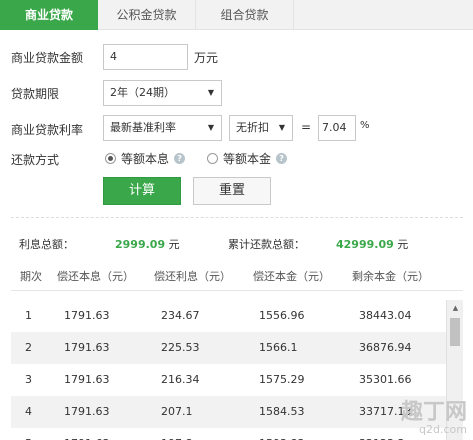  What do you see at coordinates (278, 347) in the screenshot?
I see `cell-principal: 1566.1` at bounding box center [278, 347].